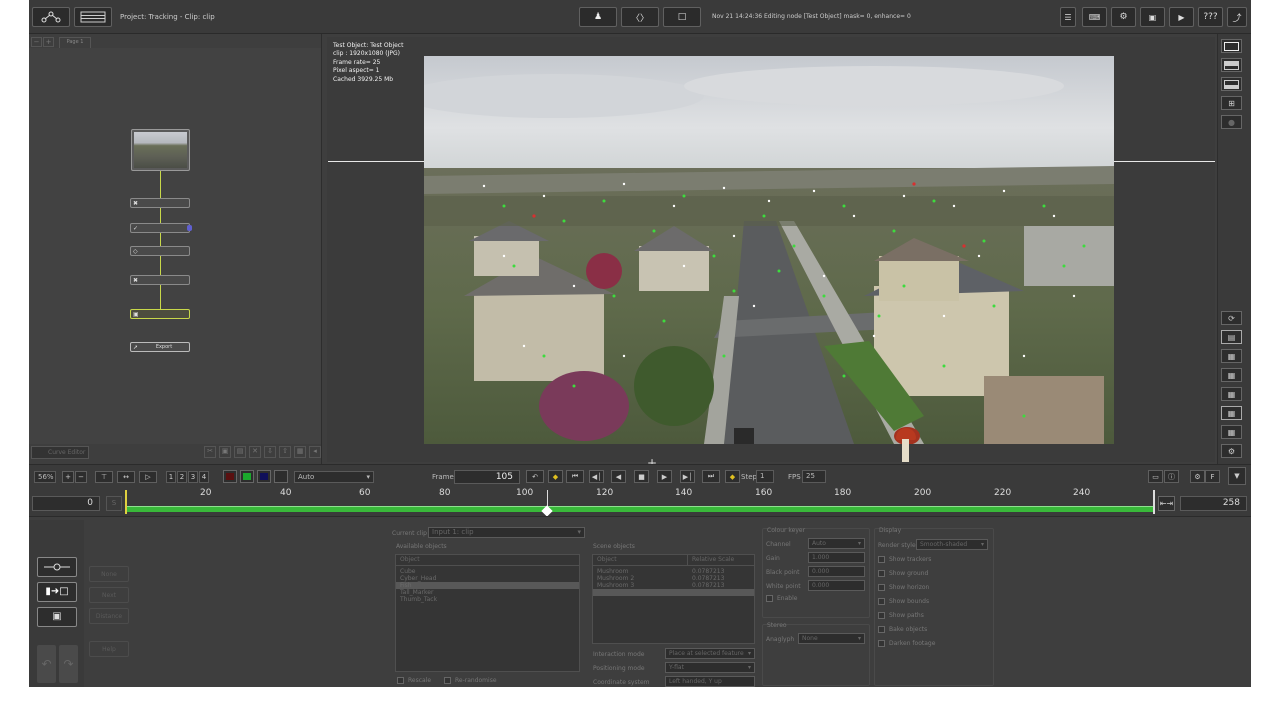 The height and width of the screenshot is (720, 1280). What do you see at coordinates (1094, 17) in the screenshot?
I see `keyboard-button: ⌨` at bounding box center [1094, 17].